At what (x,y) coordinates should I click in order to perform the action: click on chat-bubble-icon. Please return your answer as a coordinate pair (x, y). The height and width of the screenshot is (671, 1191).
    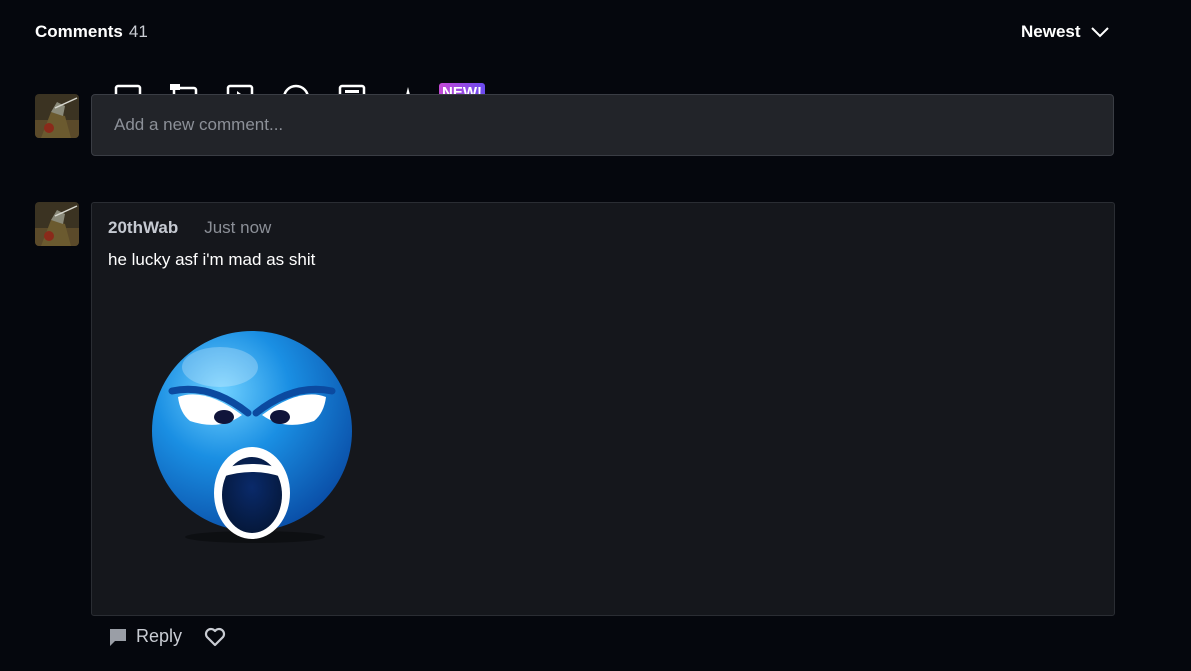
    Looking at the image, I should click on (118, 637).